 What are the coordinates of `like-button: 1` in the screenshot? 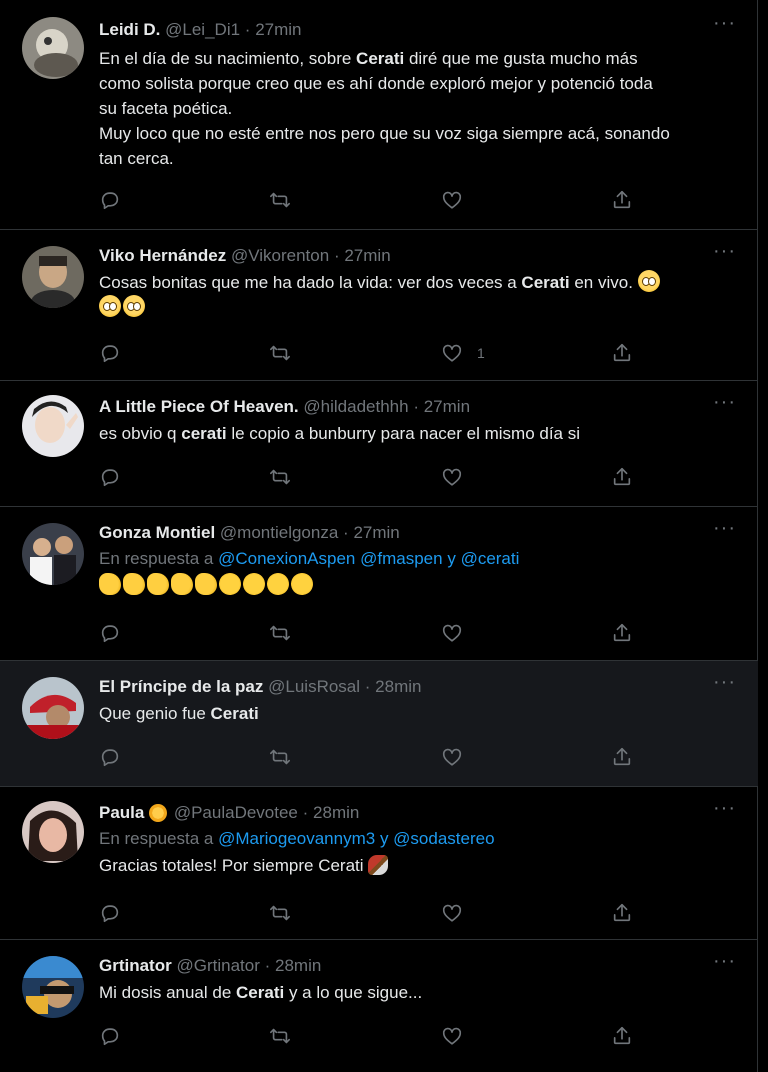 It's located at (463, 353).